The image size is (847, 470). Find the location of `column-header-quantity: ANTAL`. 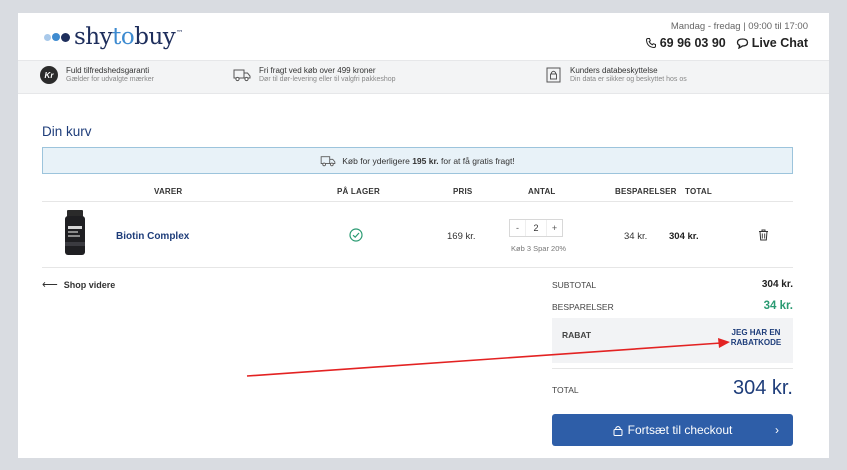

column-header-quantity: ANTAL is located at coordinates (542, 191).